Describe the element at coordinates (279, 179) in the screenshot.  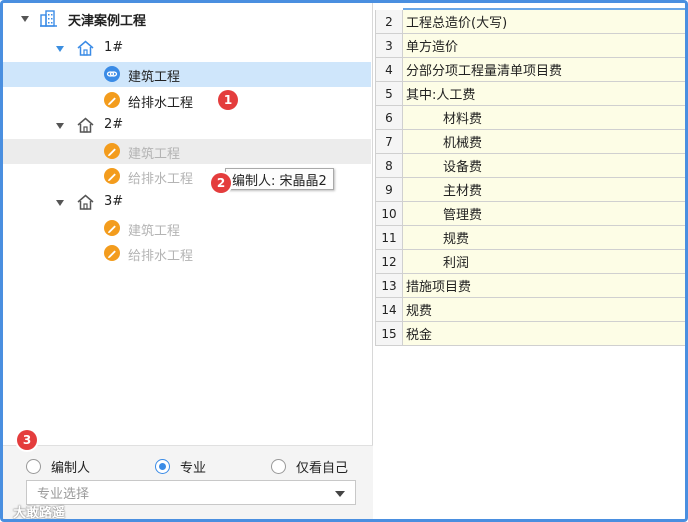
I see `author-tooltip: 编制人: 宋晶晶2` at that location.